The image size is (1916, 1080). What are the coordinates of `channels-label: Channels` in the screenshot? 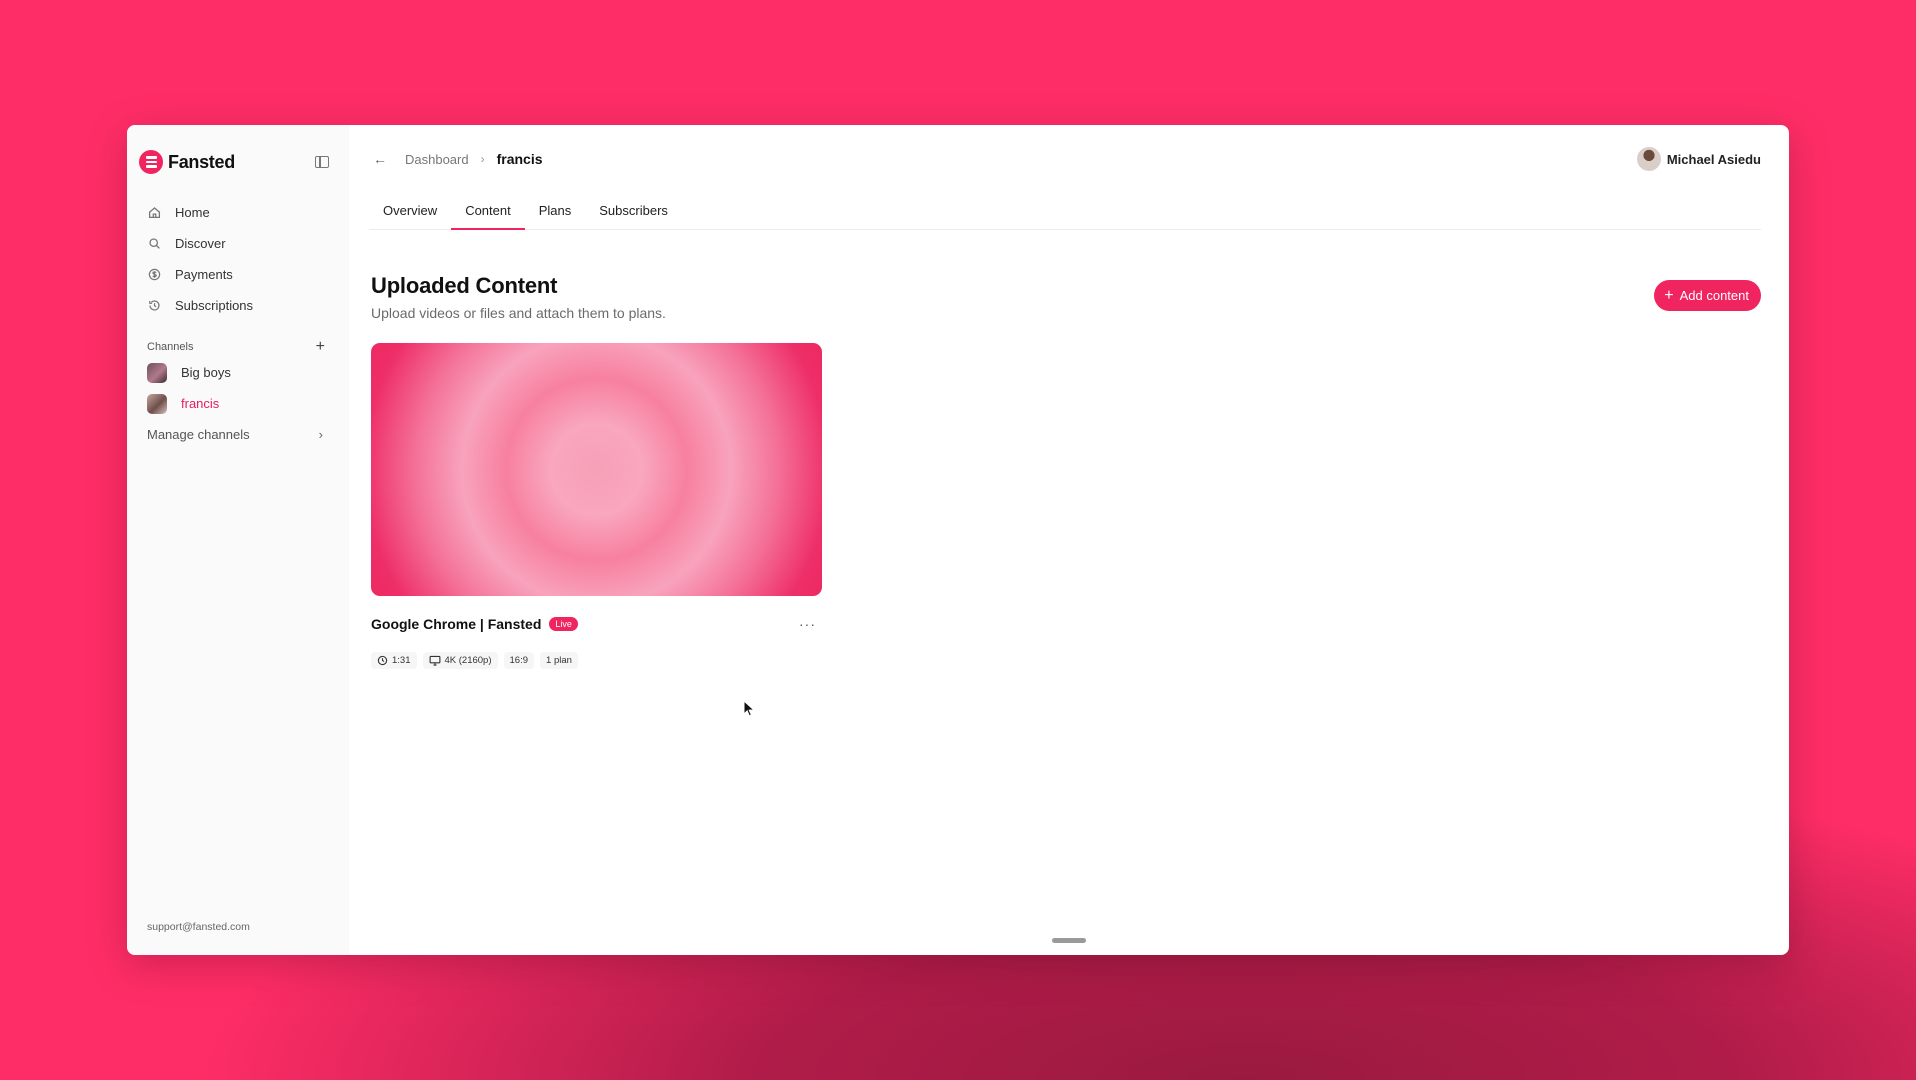 It's located at (170, 347).